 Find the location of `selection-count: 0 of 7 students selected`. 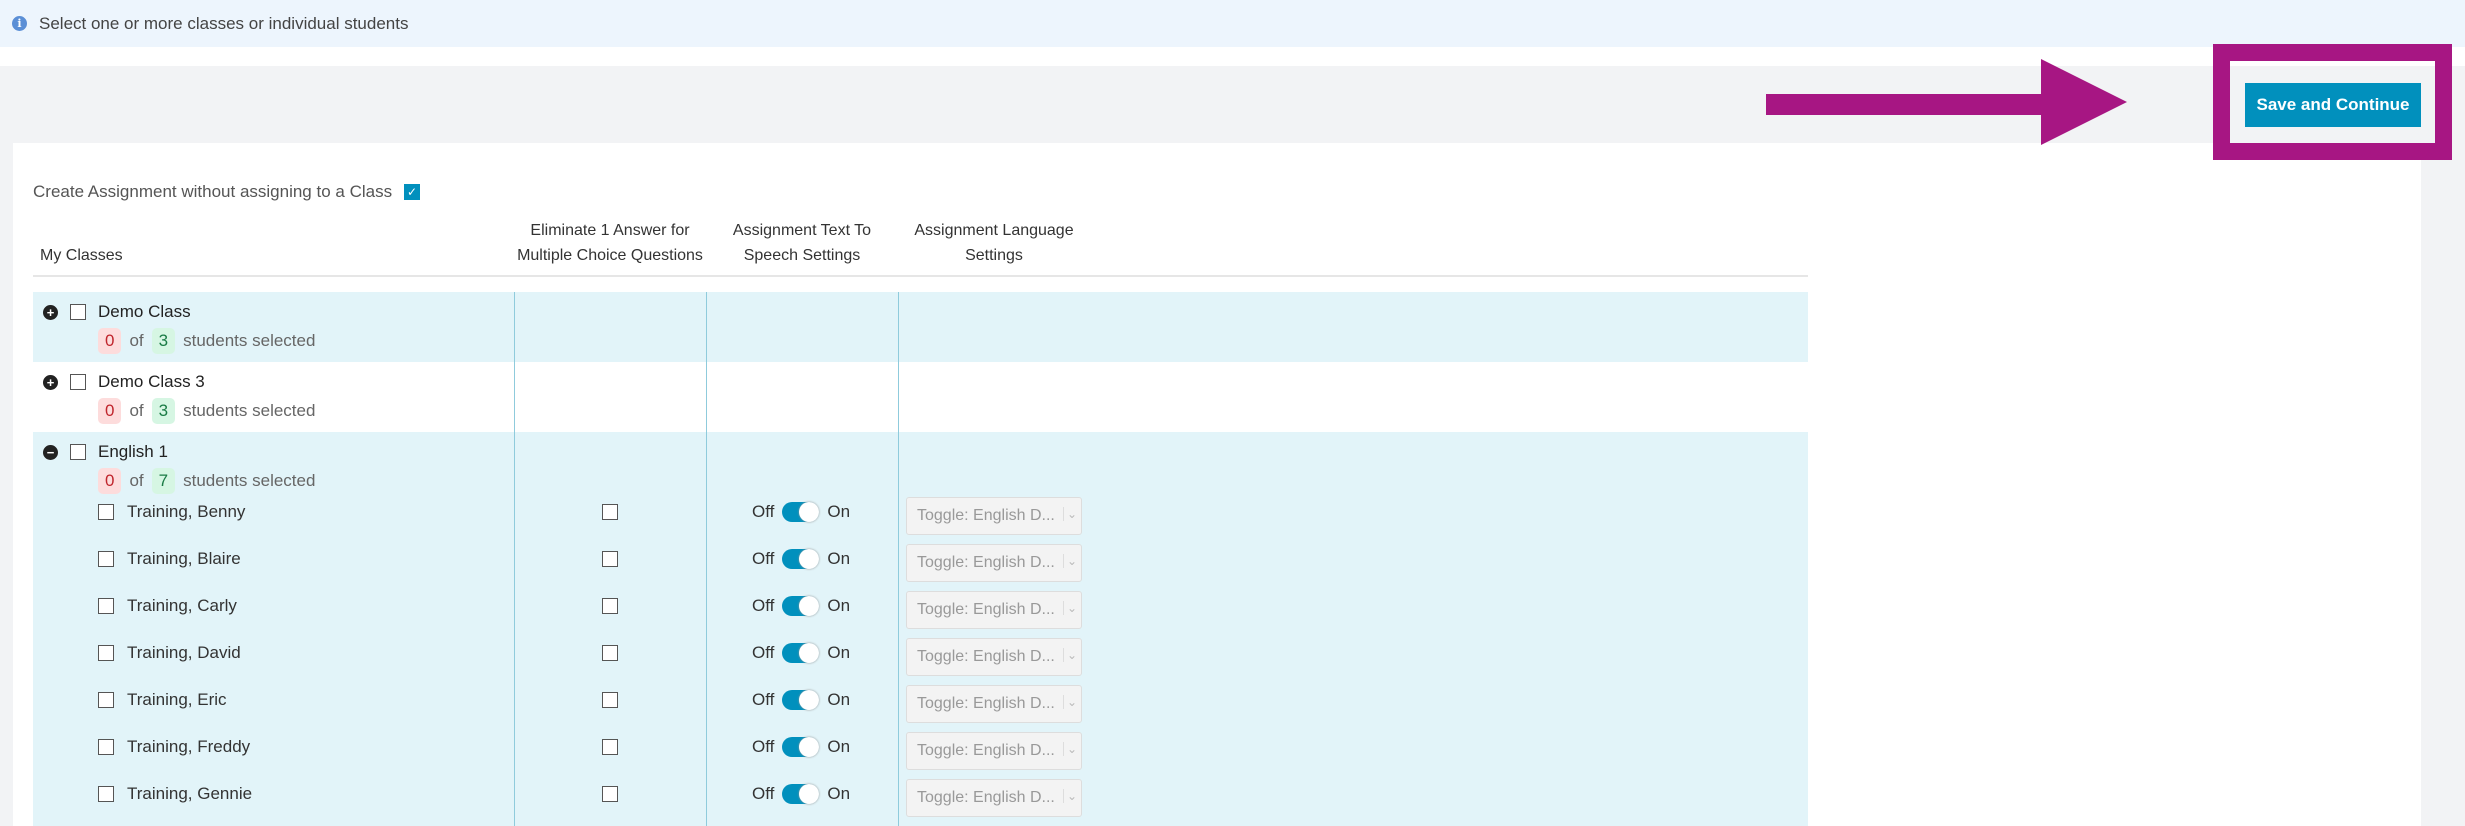

selection-count: 0 of 7 students selected is located at coordinates (206, 481).